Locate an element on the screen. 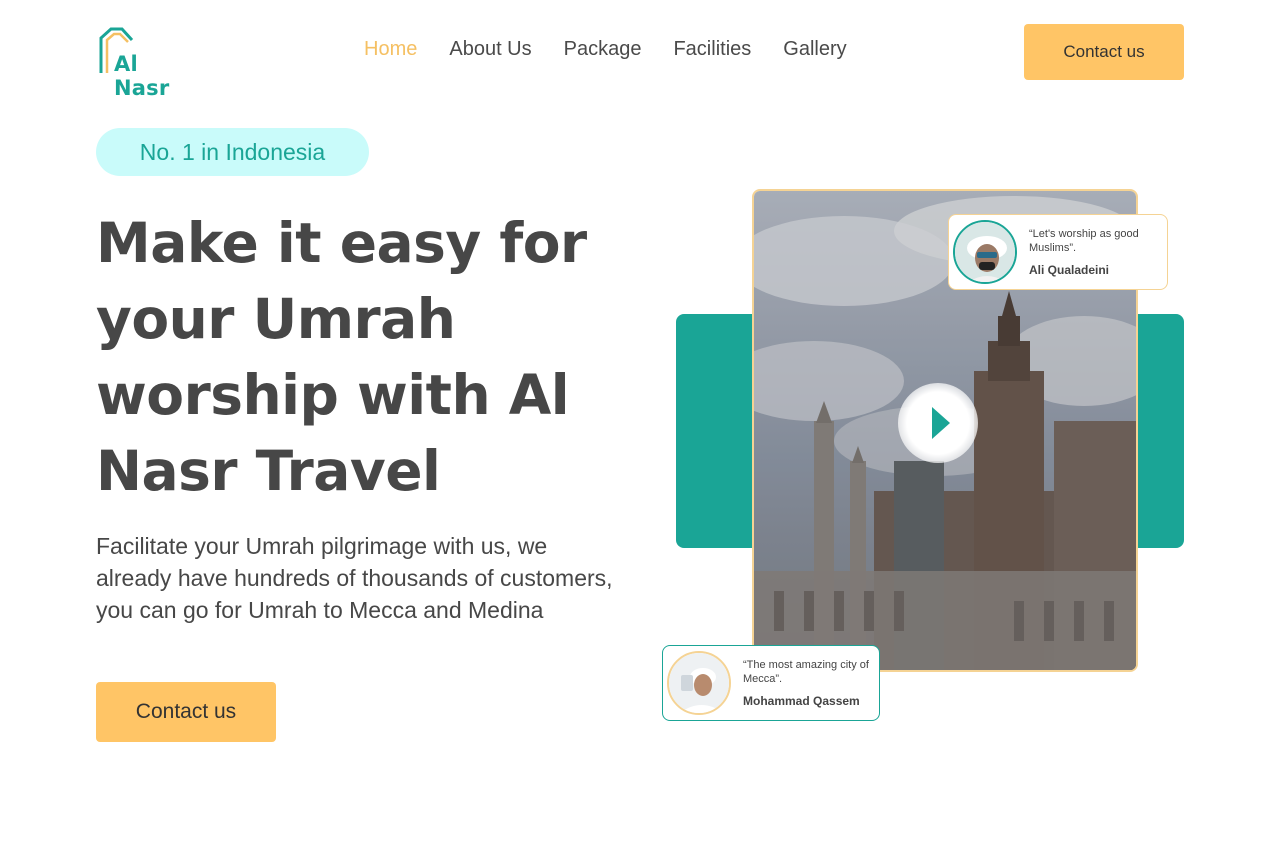 This screenshot has width=1280, height=850. main-nav: Home About Us Package Facilities Gallery is located at coordinates (605, 49).